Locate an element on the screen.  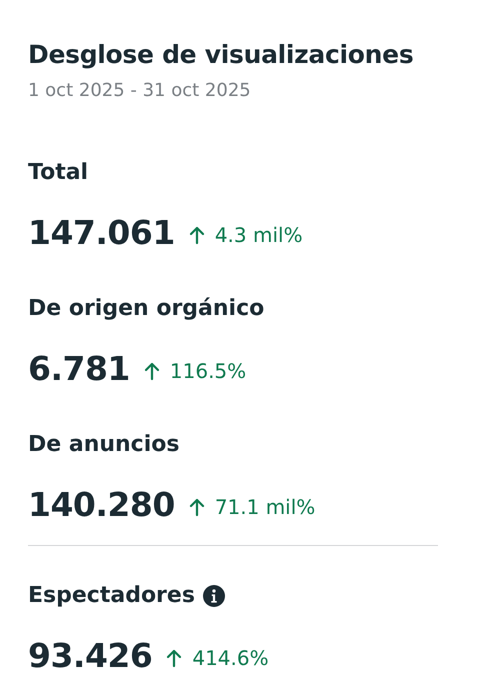
metric-label: De anuncios is located at coordinates (104, 445).